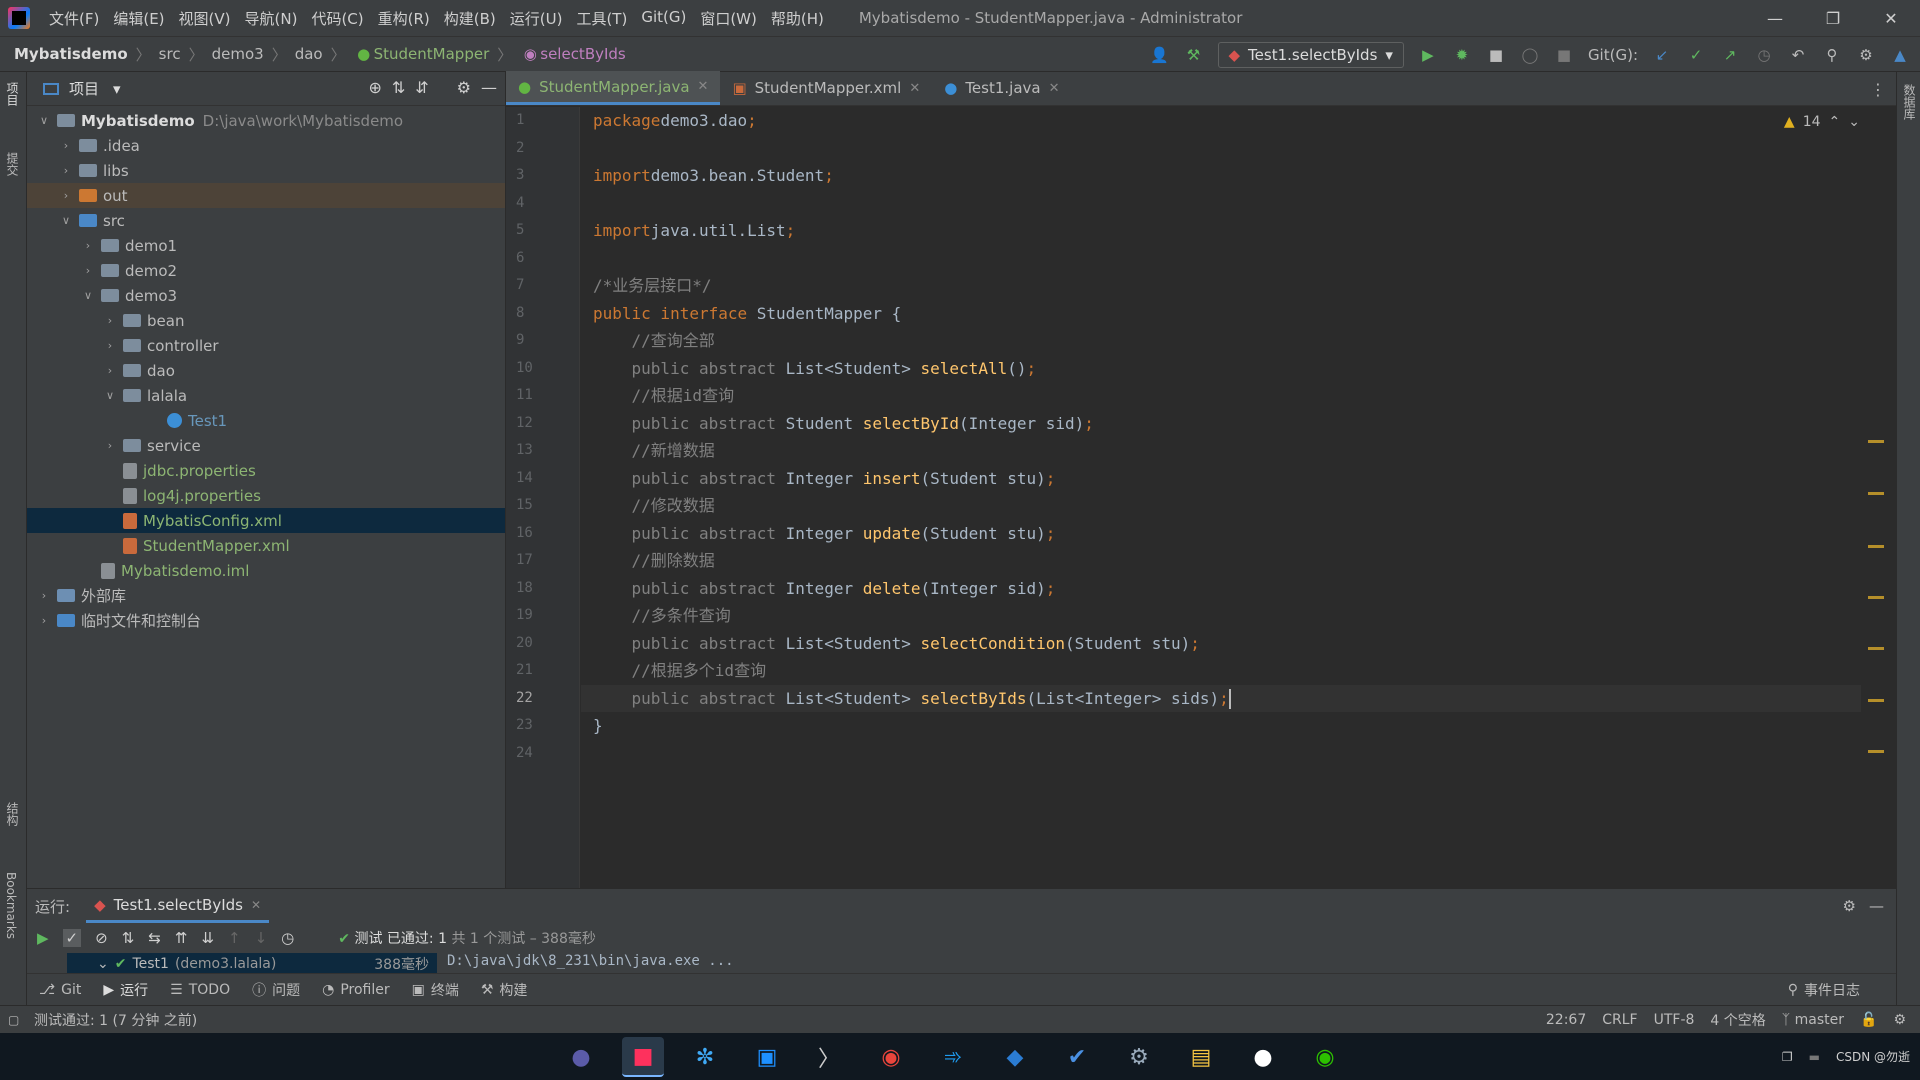 Image resolution: width=1920 pixels, height=1080 pixels. What do you see at coordinates (1832, 55) in the screenshot?
I see `search-icon: ⚲` at bounding box center [1832, 55].